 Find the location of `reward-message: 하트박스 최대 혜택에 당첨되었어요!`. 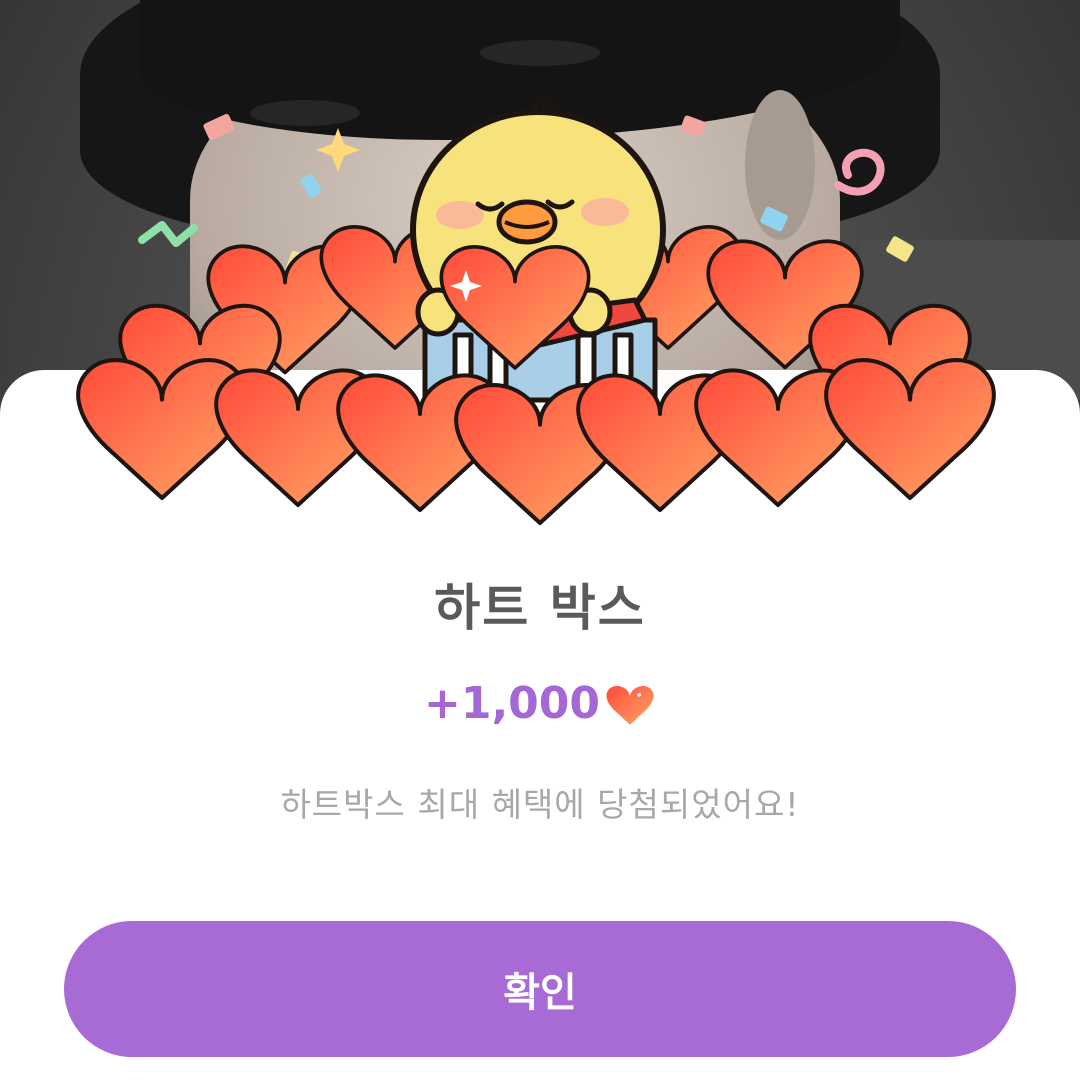

reward-message: 하트박스 최대 혜택에 당첨되었어요! is located at coordinates (540, 804).